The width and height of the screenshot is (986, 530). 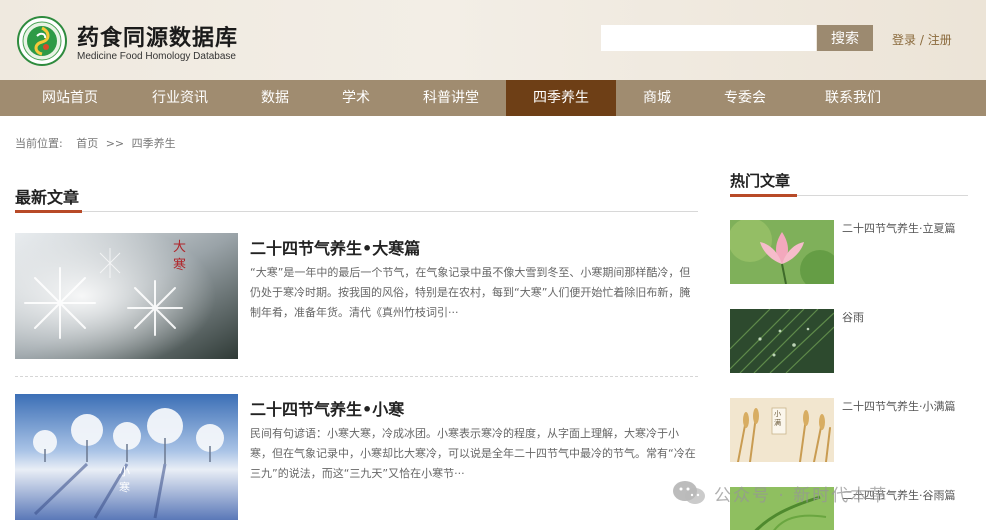 I want to click on watermark-text: 公众号 · 新时代本草, so click(x=801, y=495).